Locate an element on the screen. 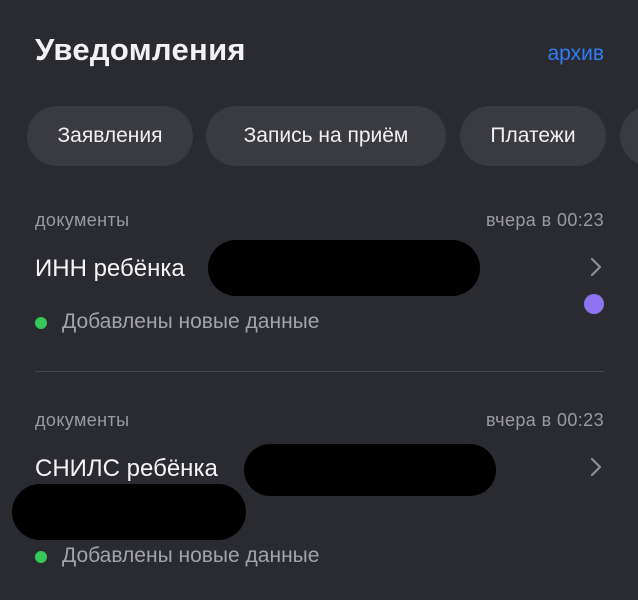 The height and width of the screenshot is (600, 638). chip-more-partial is located at coordinates (629, 136).